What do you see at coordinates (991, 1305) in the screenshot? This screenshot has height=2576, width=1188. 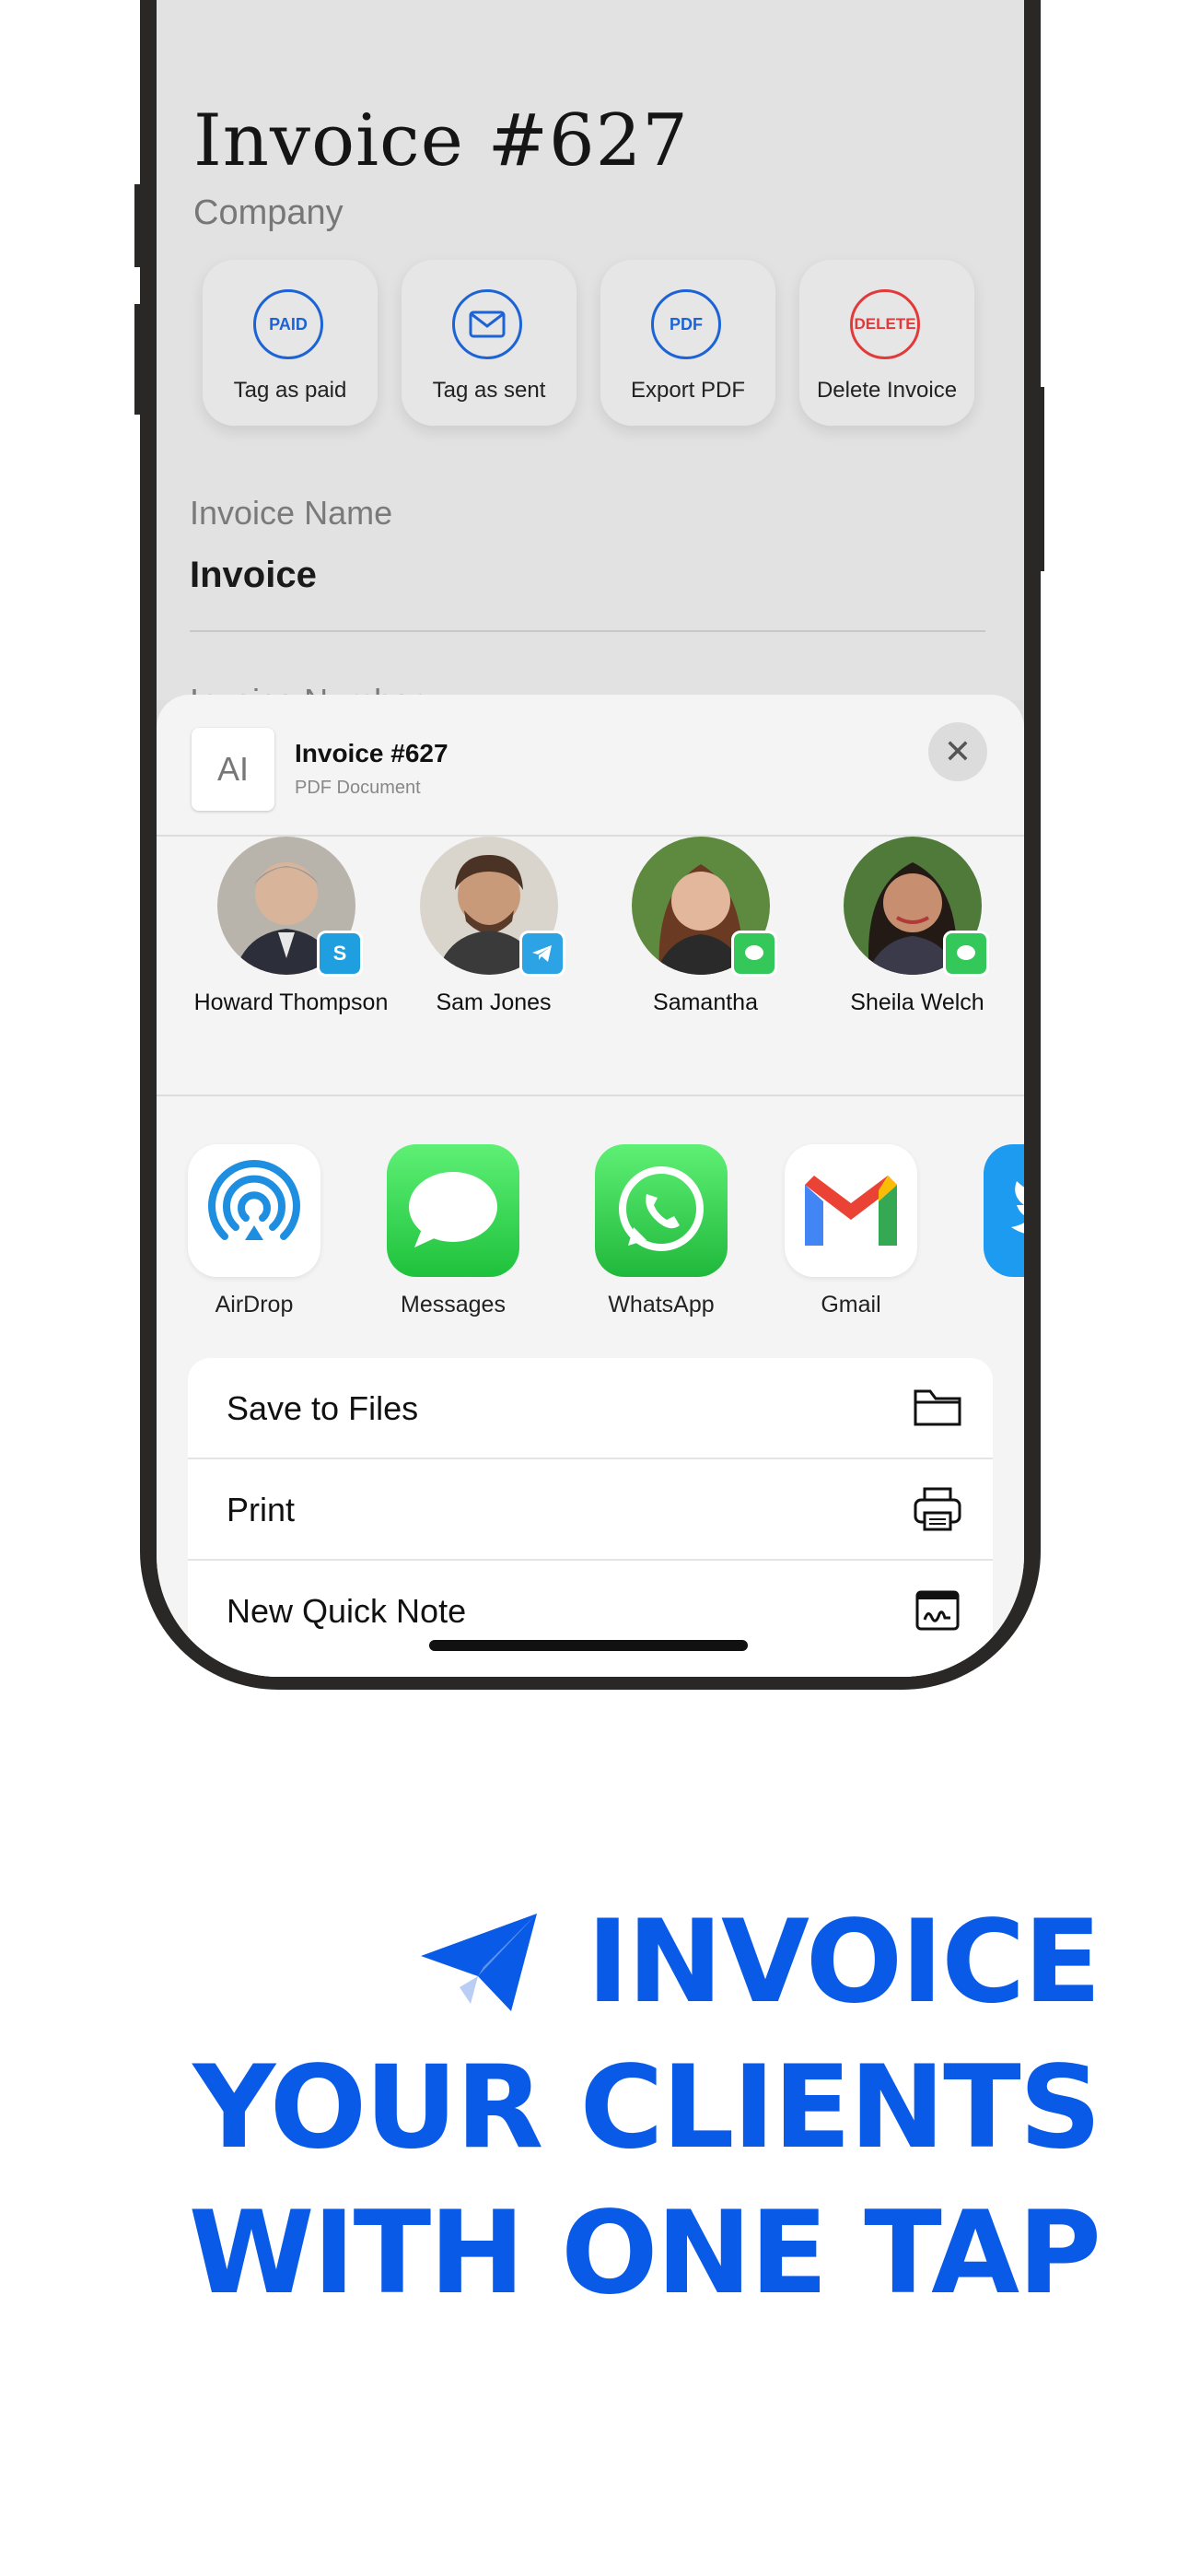 I see `twitter-label: T` at bounding box center [991, 1305].